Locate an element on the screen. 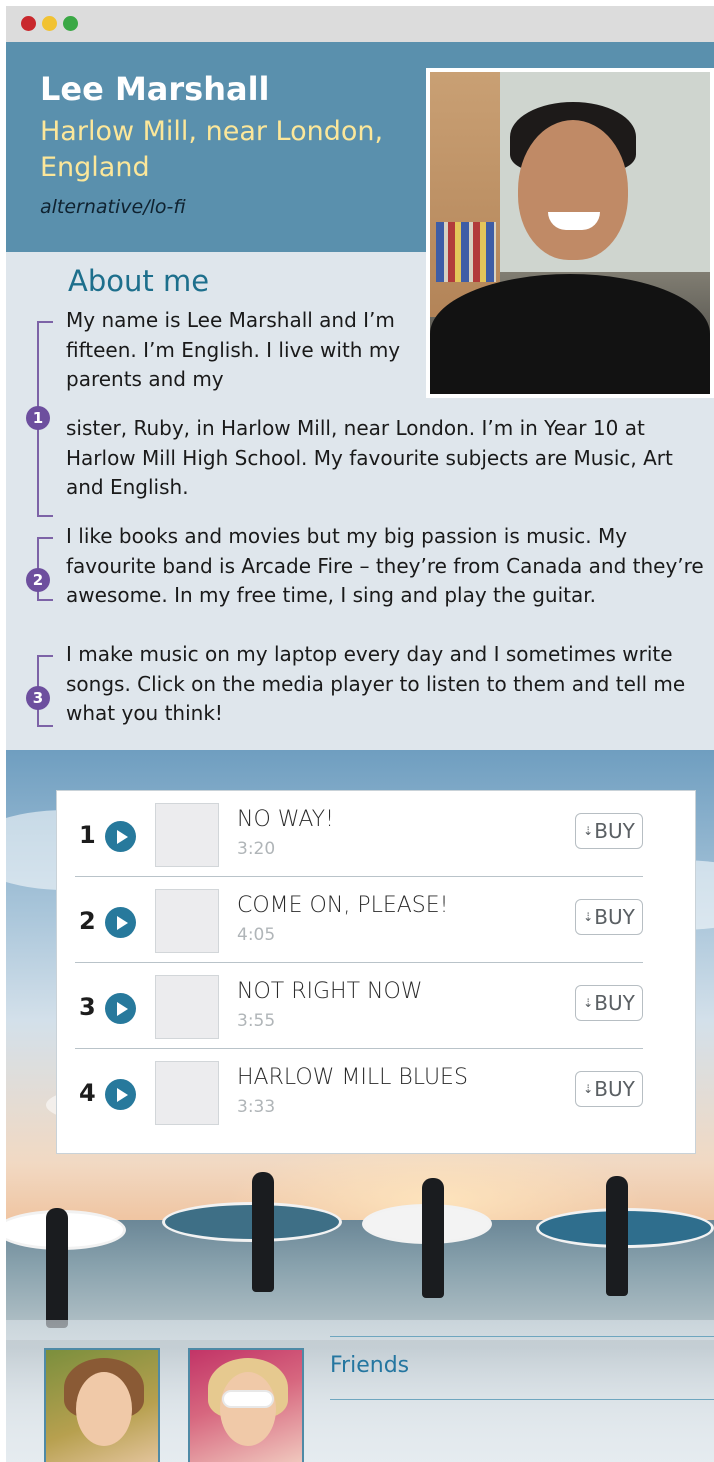 This screenshot has width=714, height=1462. profile-genre: alternative/lo-fi is located at coordinates (113, 207).